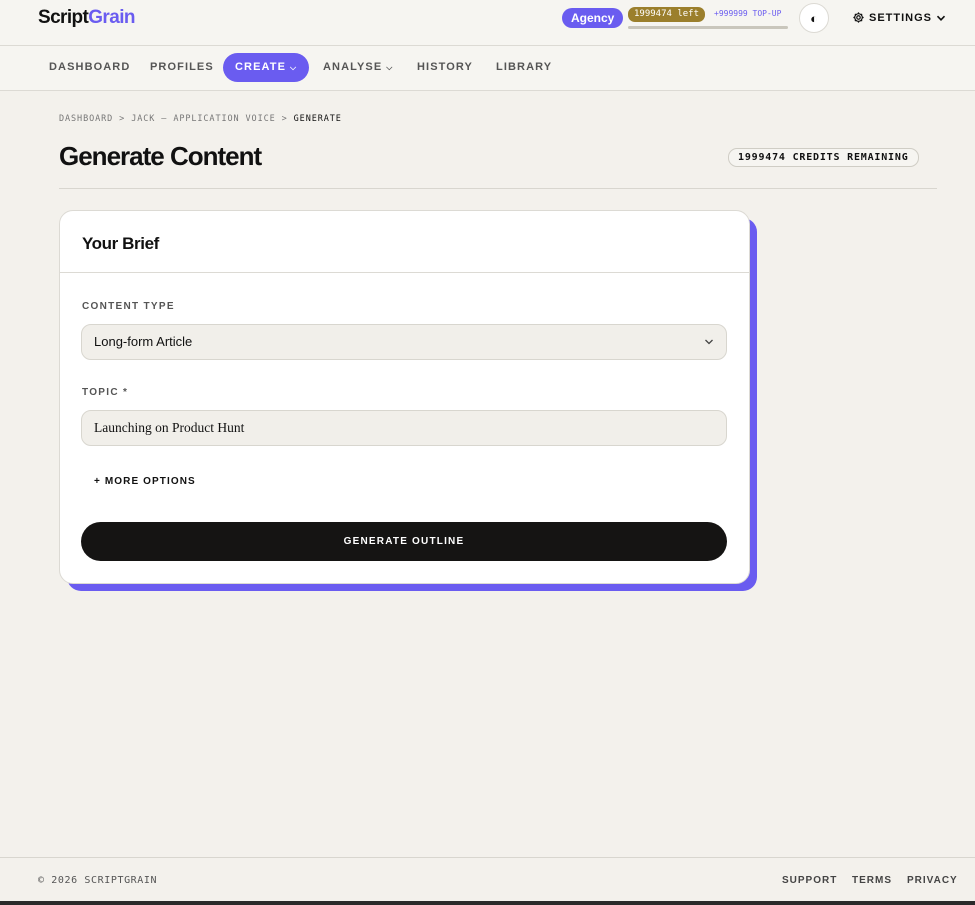 This screenshot has width=975, height=905. What do you see at coordinates (145, 481) in the screenshot?
I see `more-options-toggle: + MORE OPTIONS` at bounding box center [145, 481].